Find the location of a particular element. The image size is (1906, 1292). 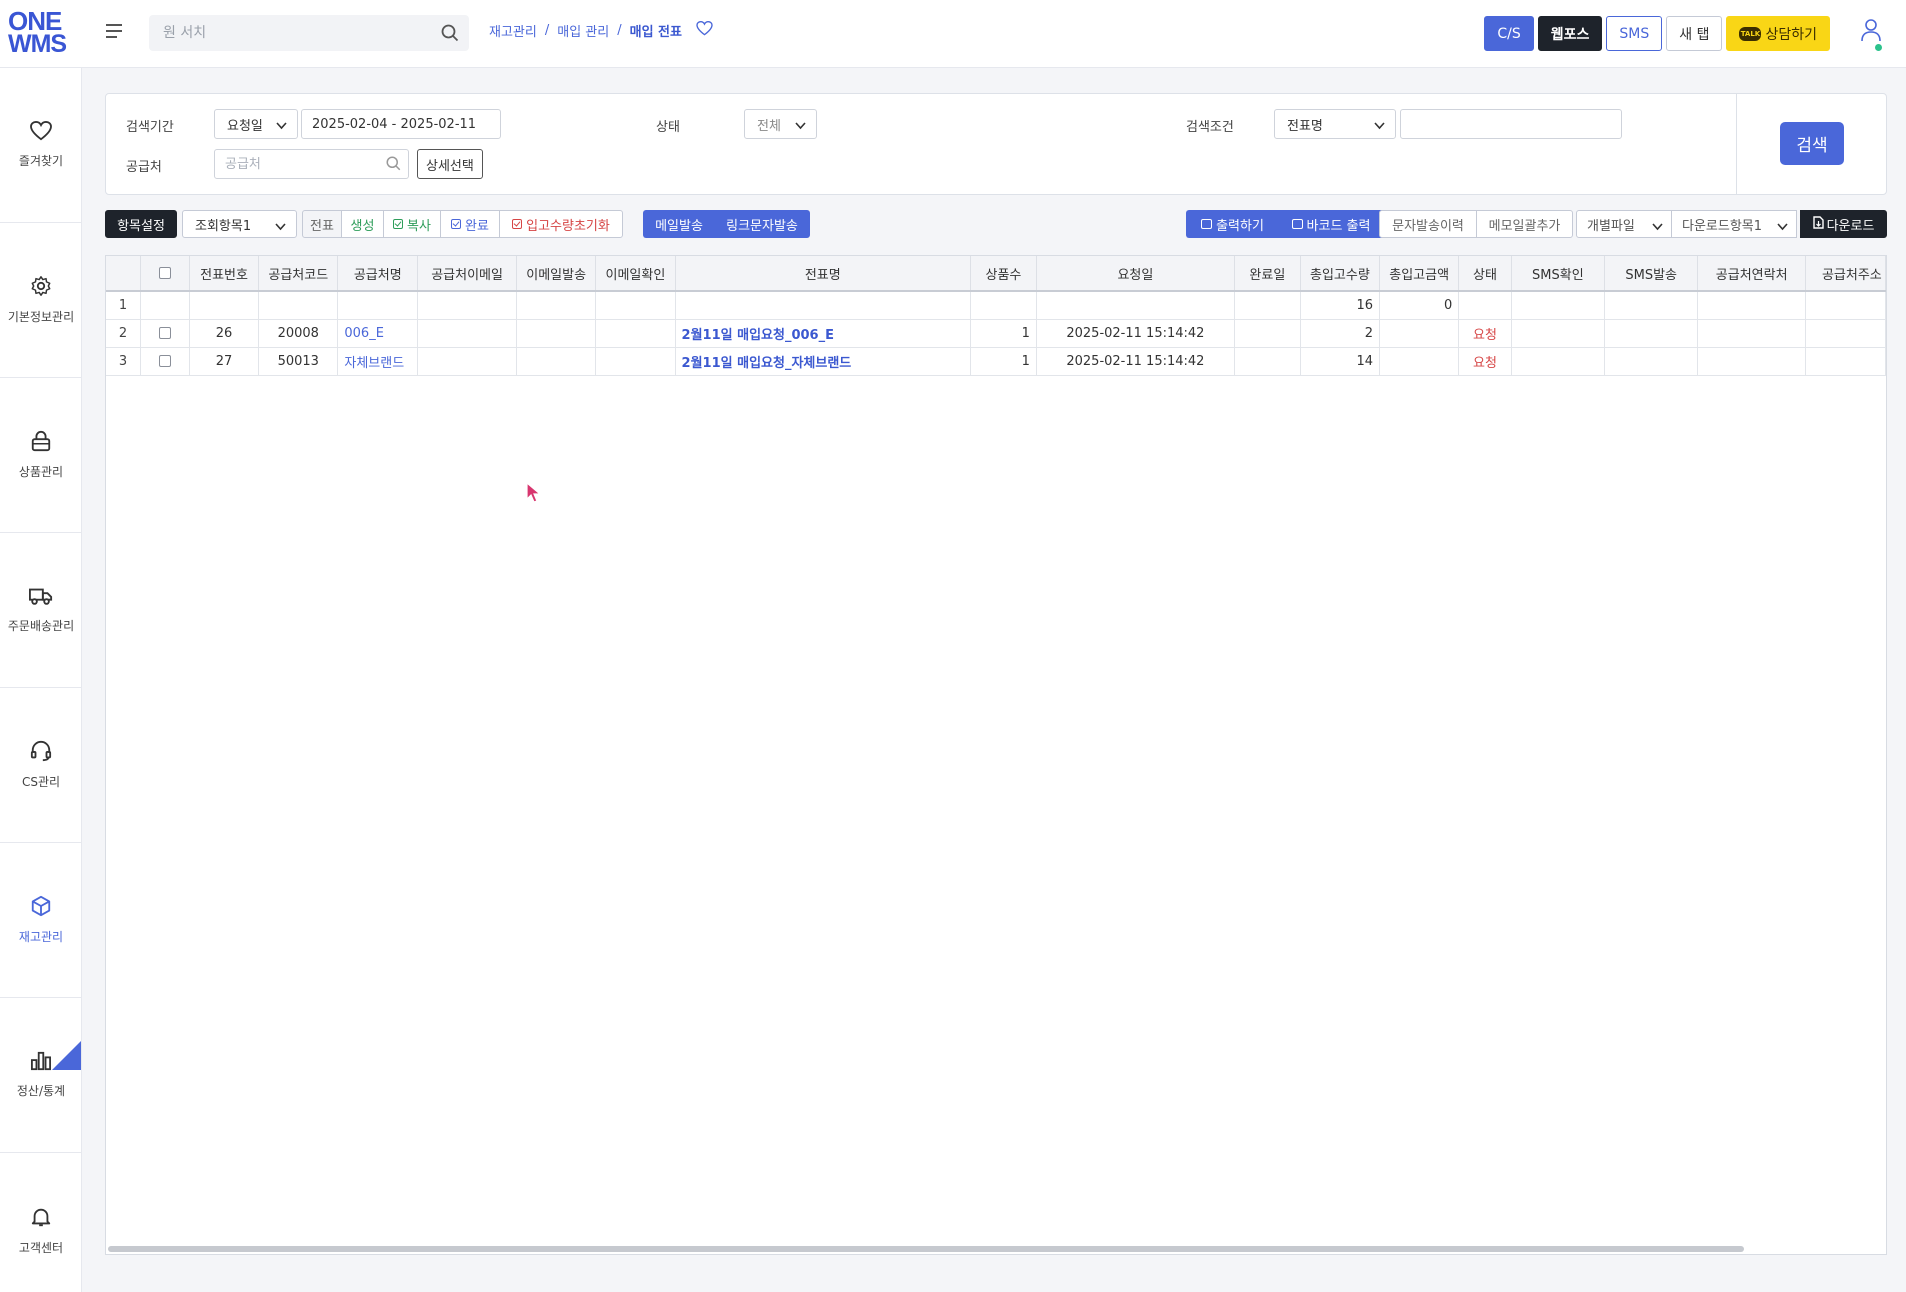

condition-value: 전표명 is located at coordinates (1305, 126).